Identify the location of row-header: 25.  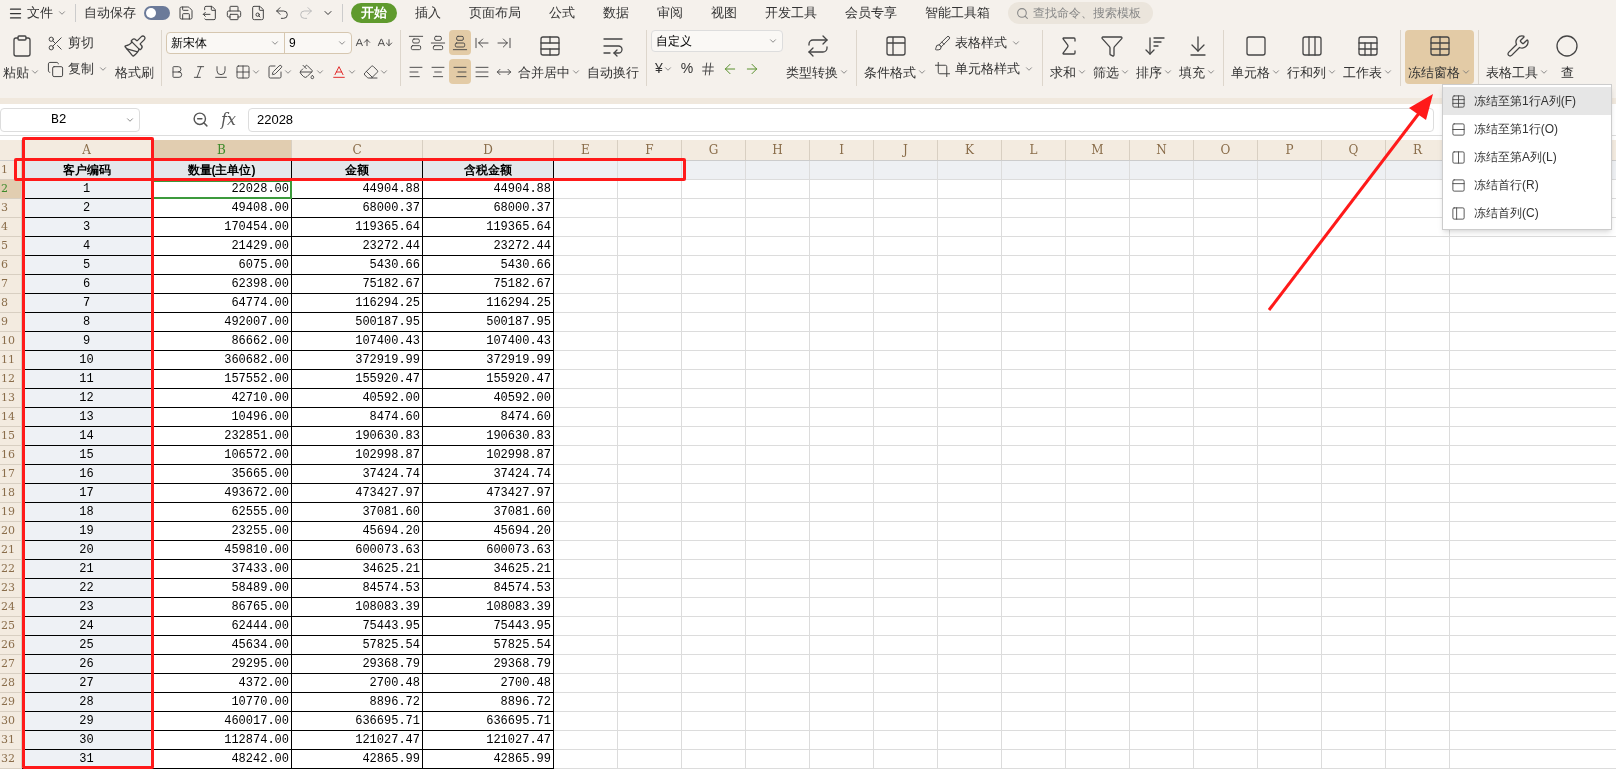
(11, 626).